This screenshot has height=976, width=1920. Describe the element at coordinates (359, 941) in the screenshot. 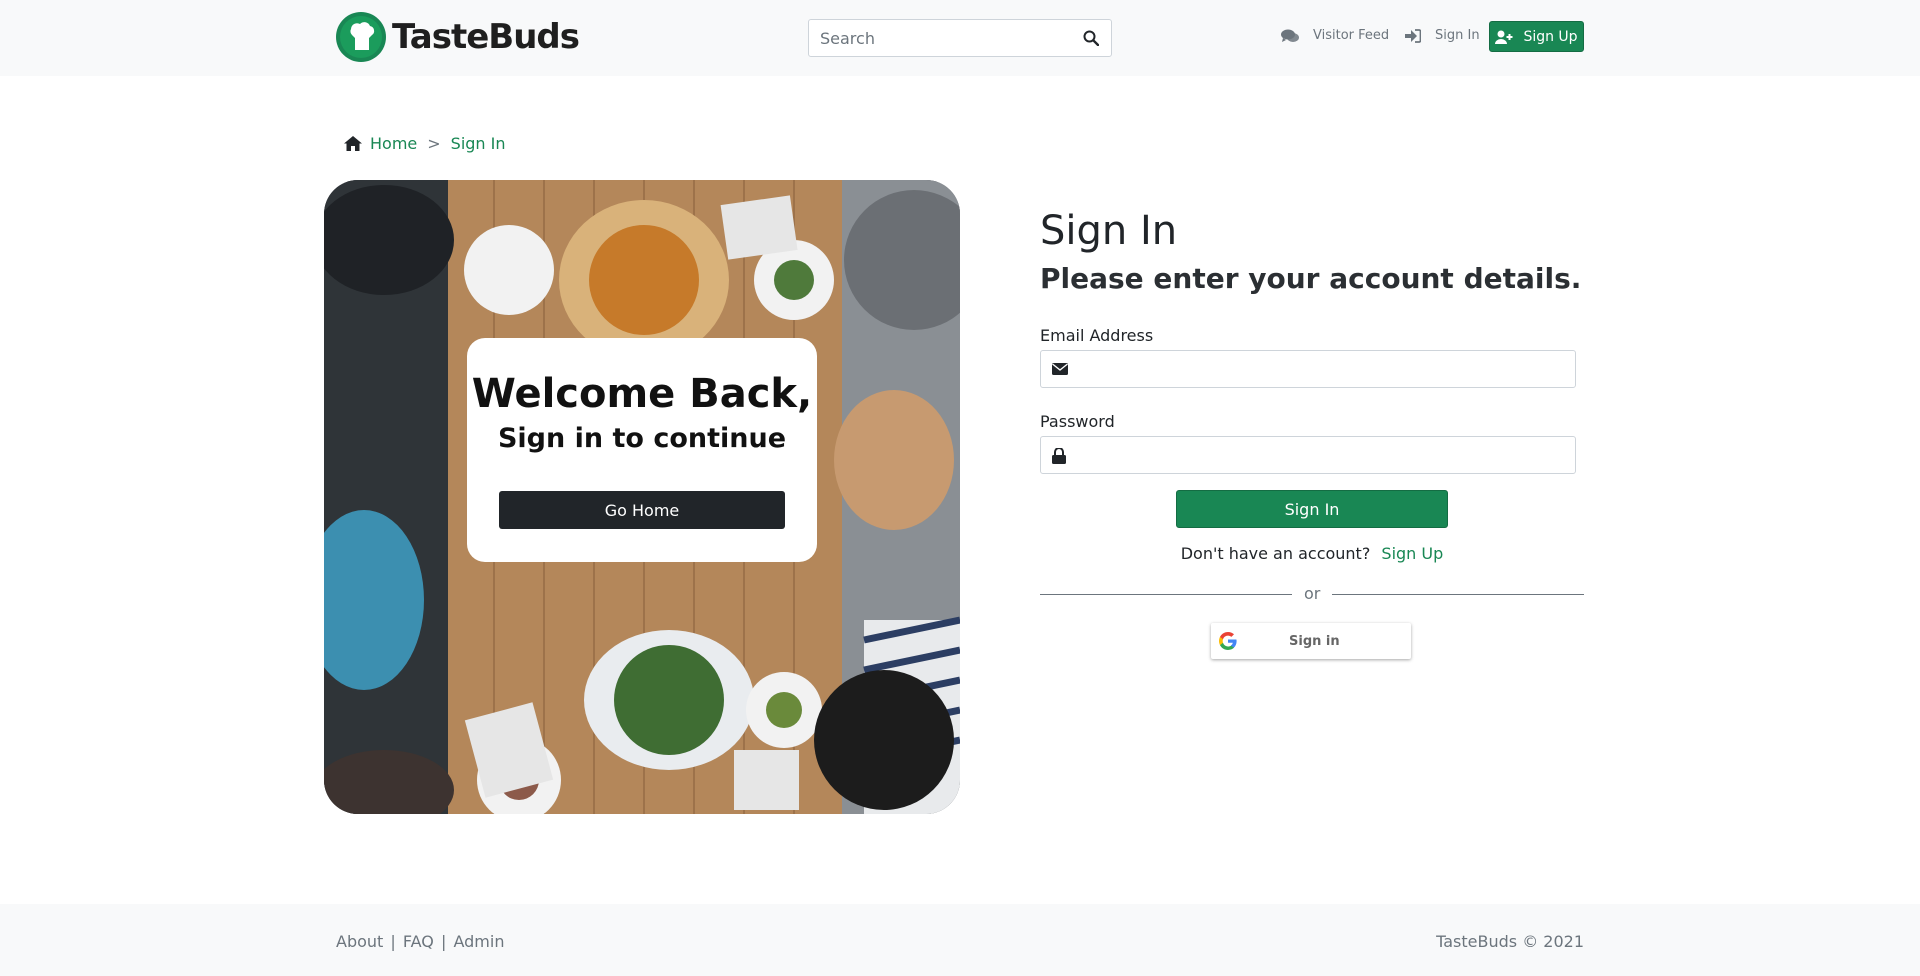

I see `footer-about-link: About` at that location.